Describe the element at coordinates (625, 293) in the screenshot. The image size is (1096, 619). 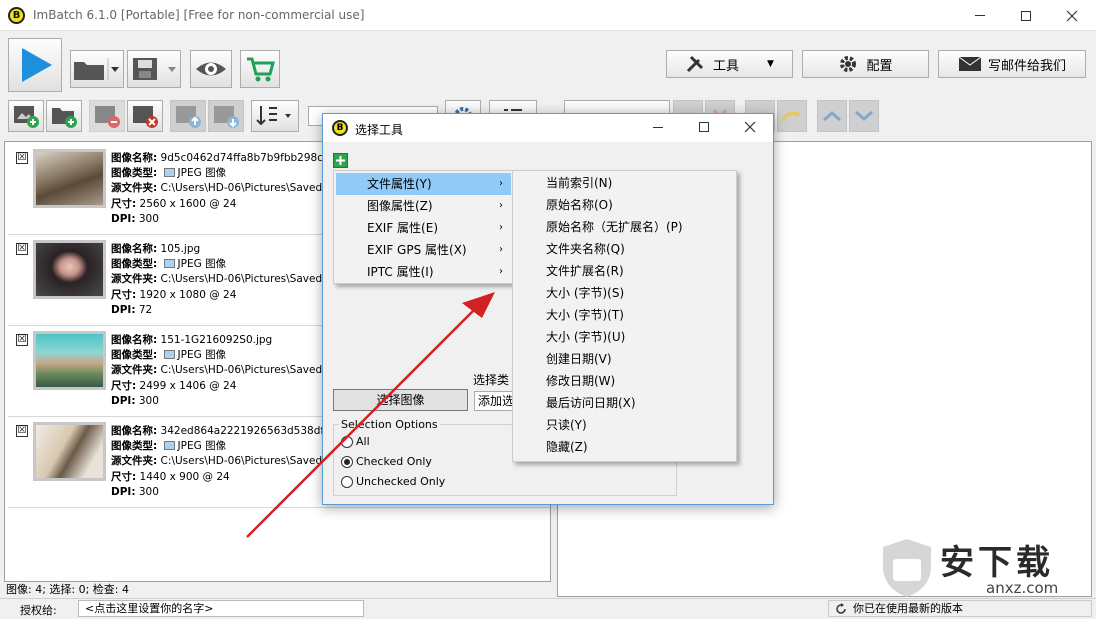
I see `submenu-item: 大小 (字节)(S)` at that location.